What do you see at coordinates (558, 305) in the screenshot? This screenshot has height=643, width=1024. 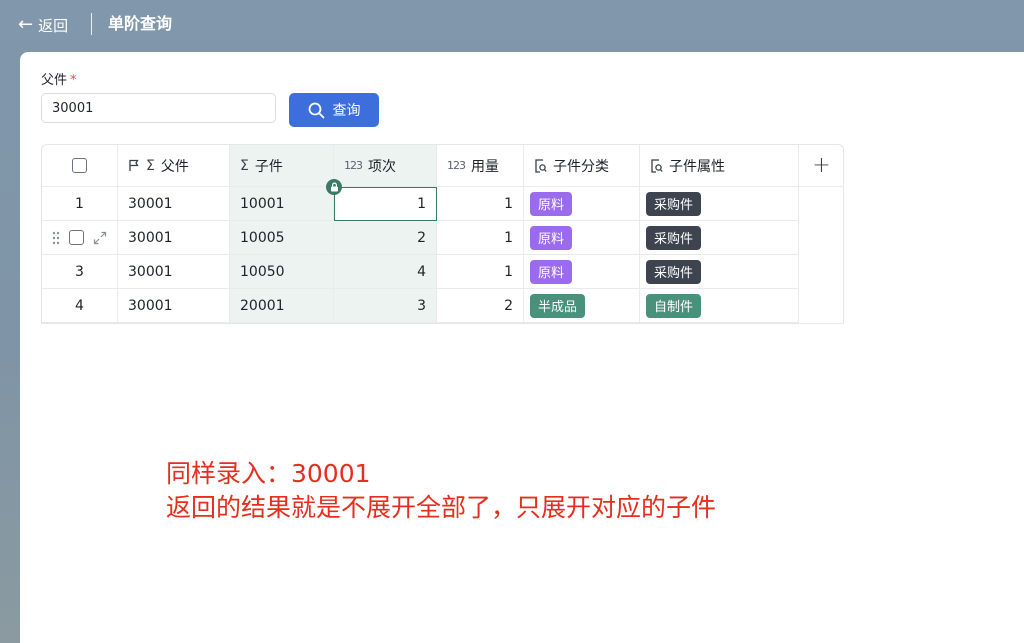 I see `category-tag: 半成品` at bounding box center [558, 305].